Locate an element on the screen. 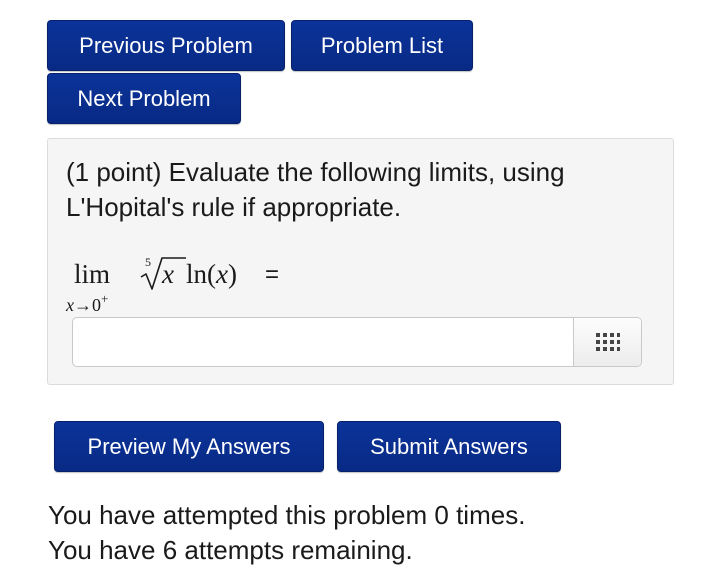 The height and width of the screenshot is (576, 719). ln-function: ln(x) is located at coordinates (211, 274).